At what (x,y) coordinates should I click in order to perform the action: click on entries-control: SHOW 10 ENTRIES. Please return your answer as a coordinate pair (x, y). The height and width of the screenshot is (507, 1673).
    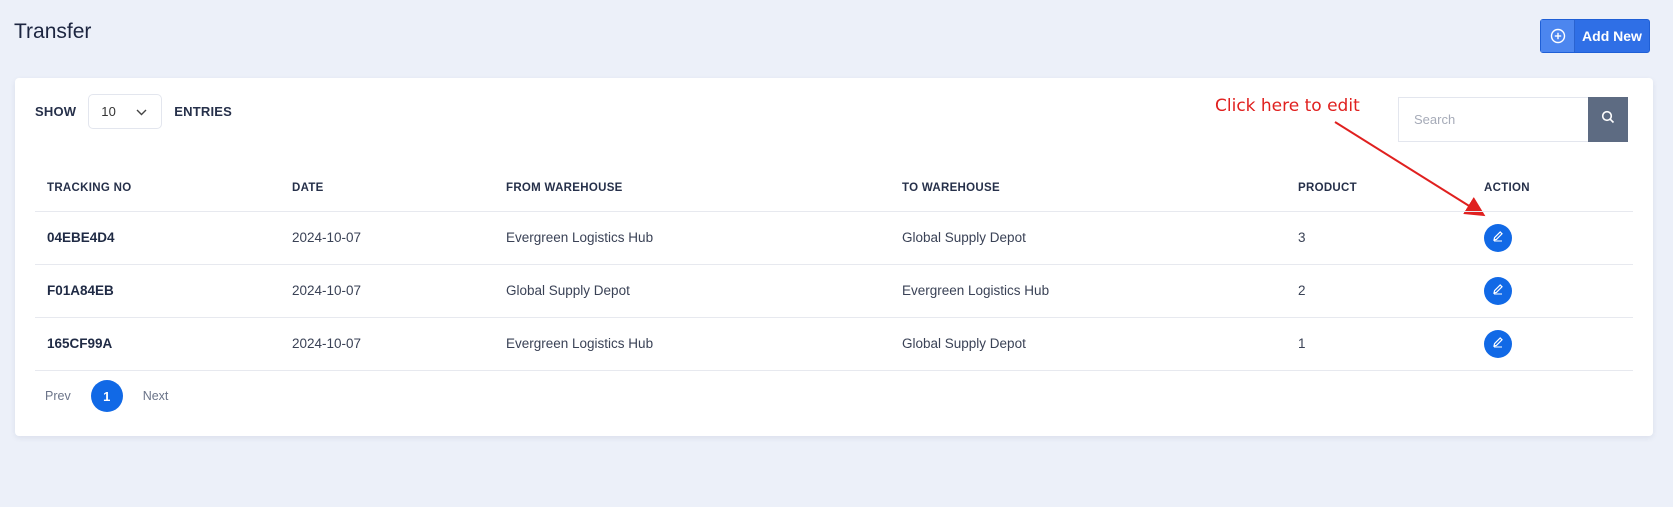
    Looking at the image, I should click on (133, 111).